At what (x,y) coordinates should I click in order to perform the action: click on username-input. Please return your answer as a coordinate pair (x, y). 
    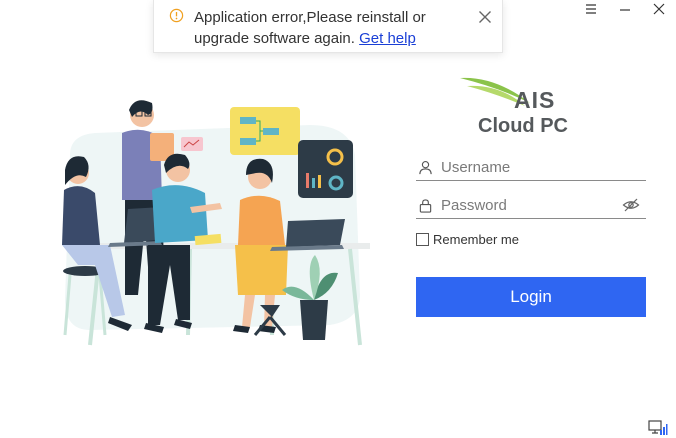
    Looking at the image, I should click on (531, 167).